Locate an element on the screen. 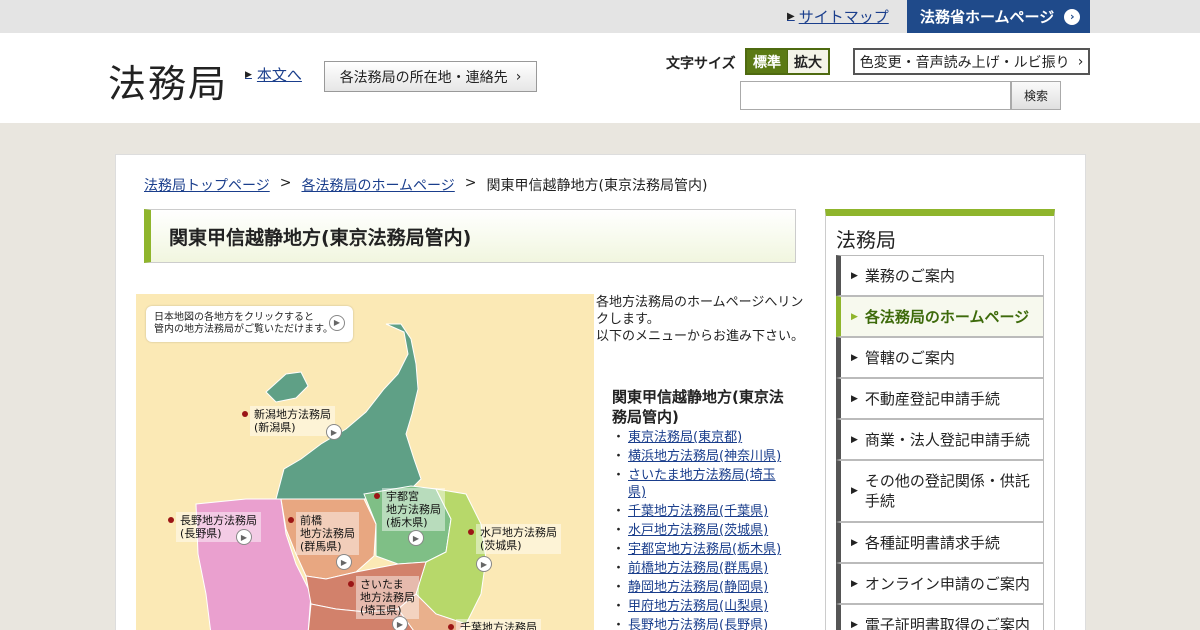  office-link-chiba: 千葉地方法務局(千葉県) is located at coordinates (698, 511).